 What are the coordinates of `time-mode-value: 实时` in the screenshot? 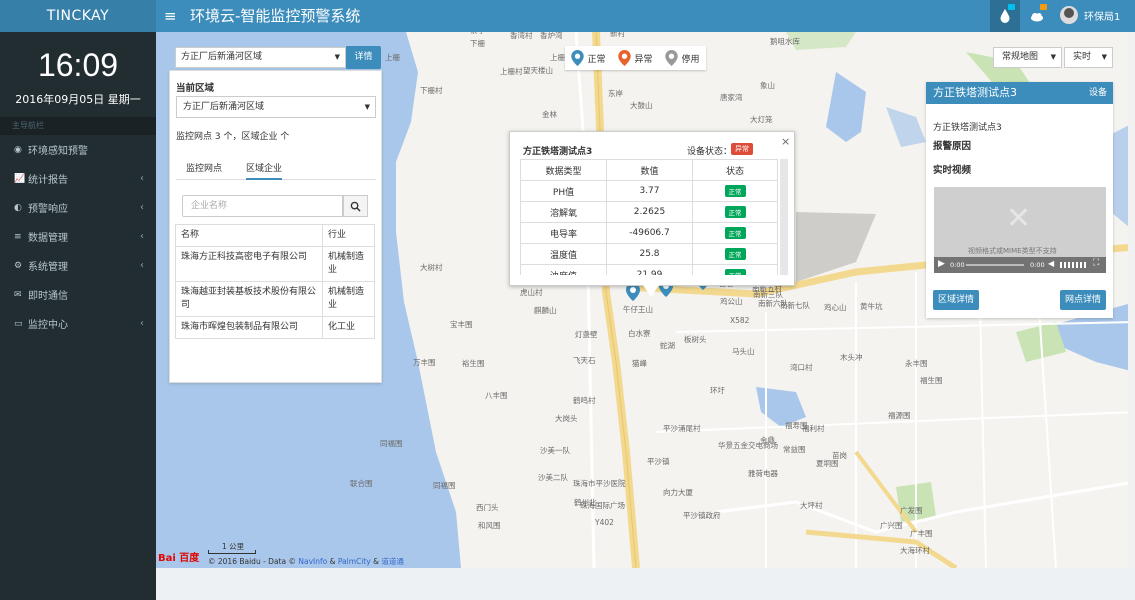 It's located at (1082, 57).